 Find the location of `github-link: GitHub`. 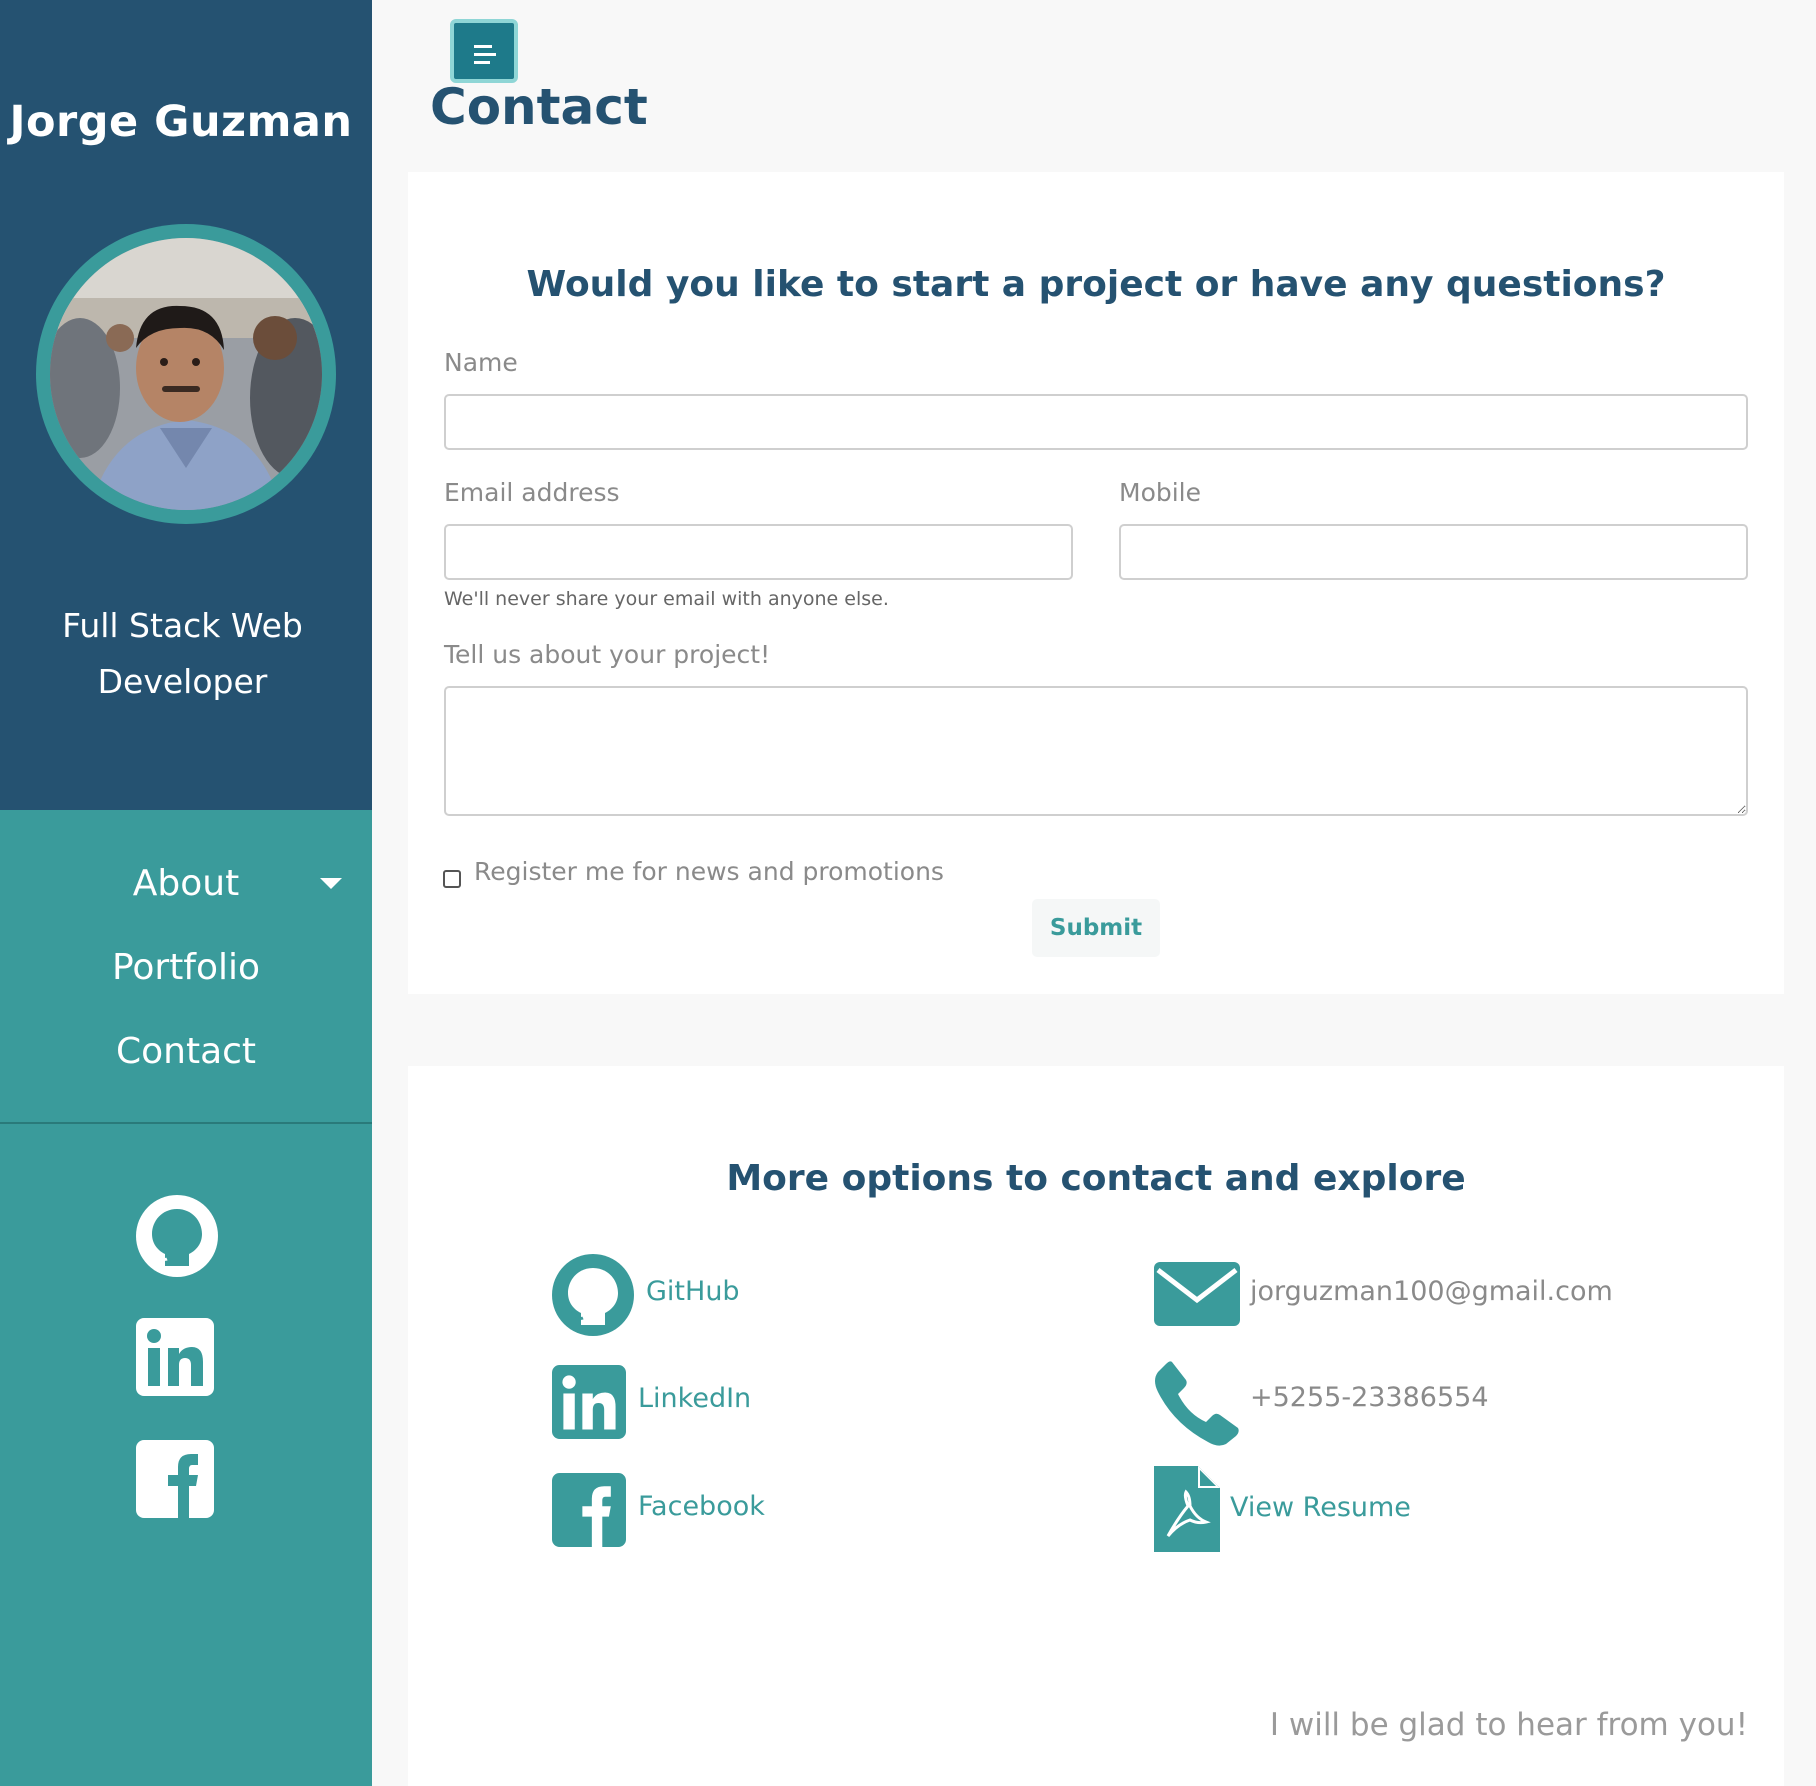

github-link: GitHub is located at coordinates (646, 1297).